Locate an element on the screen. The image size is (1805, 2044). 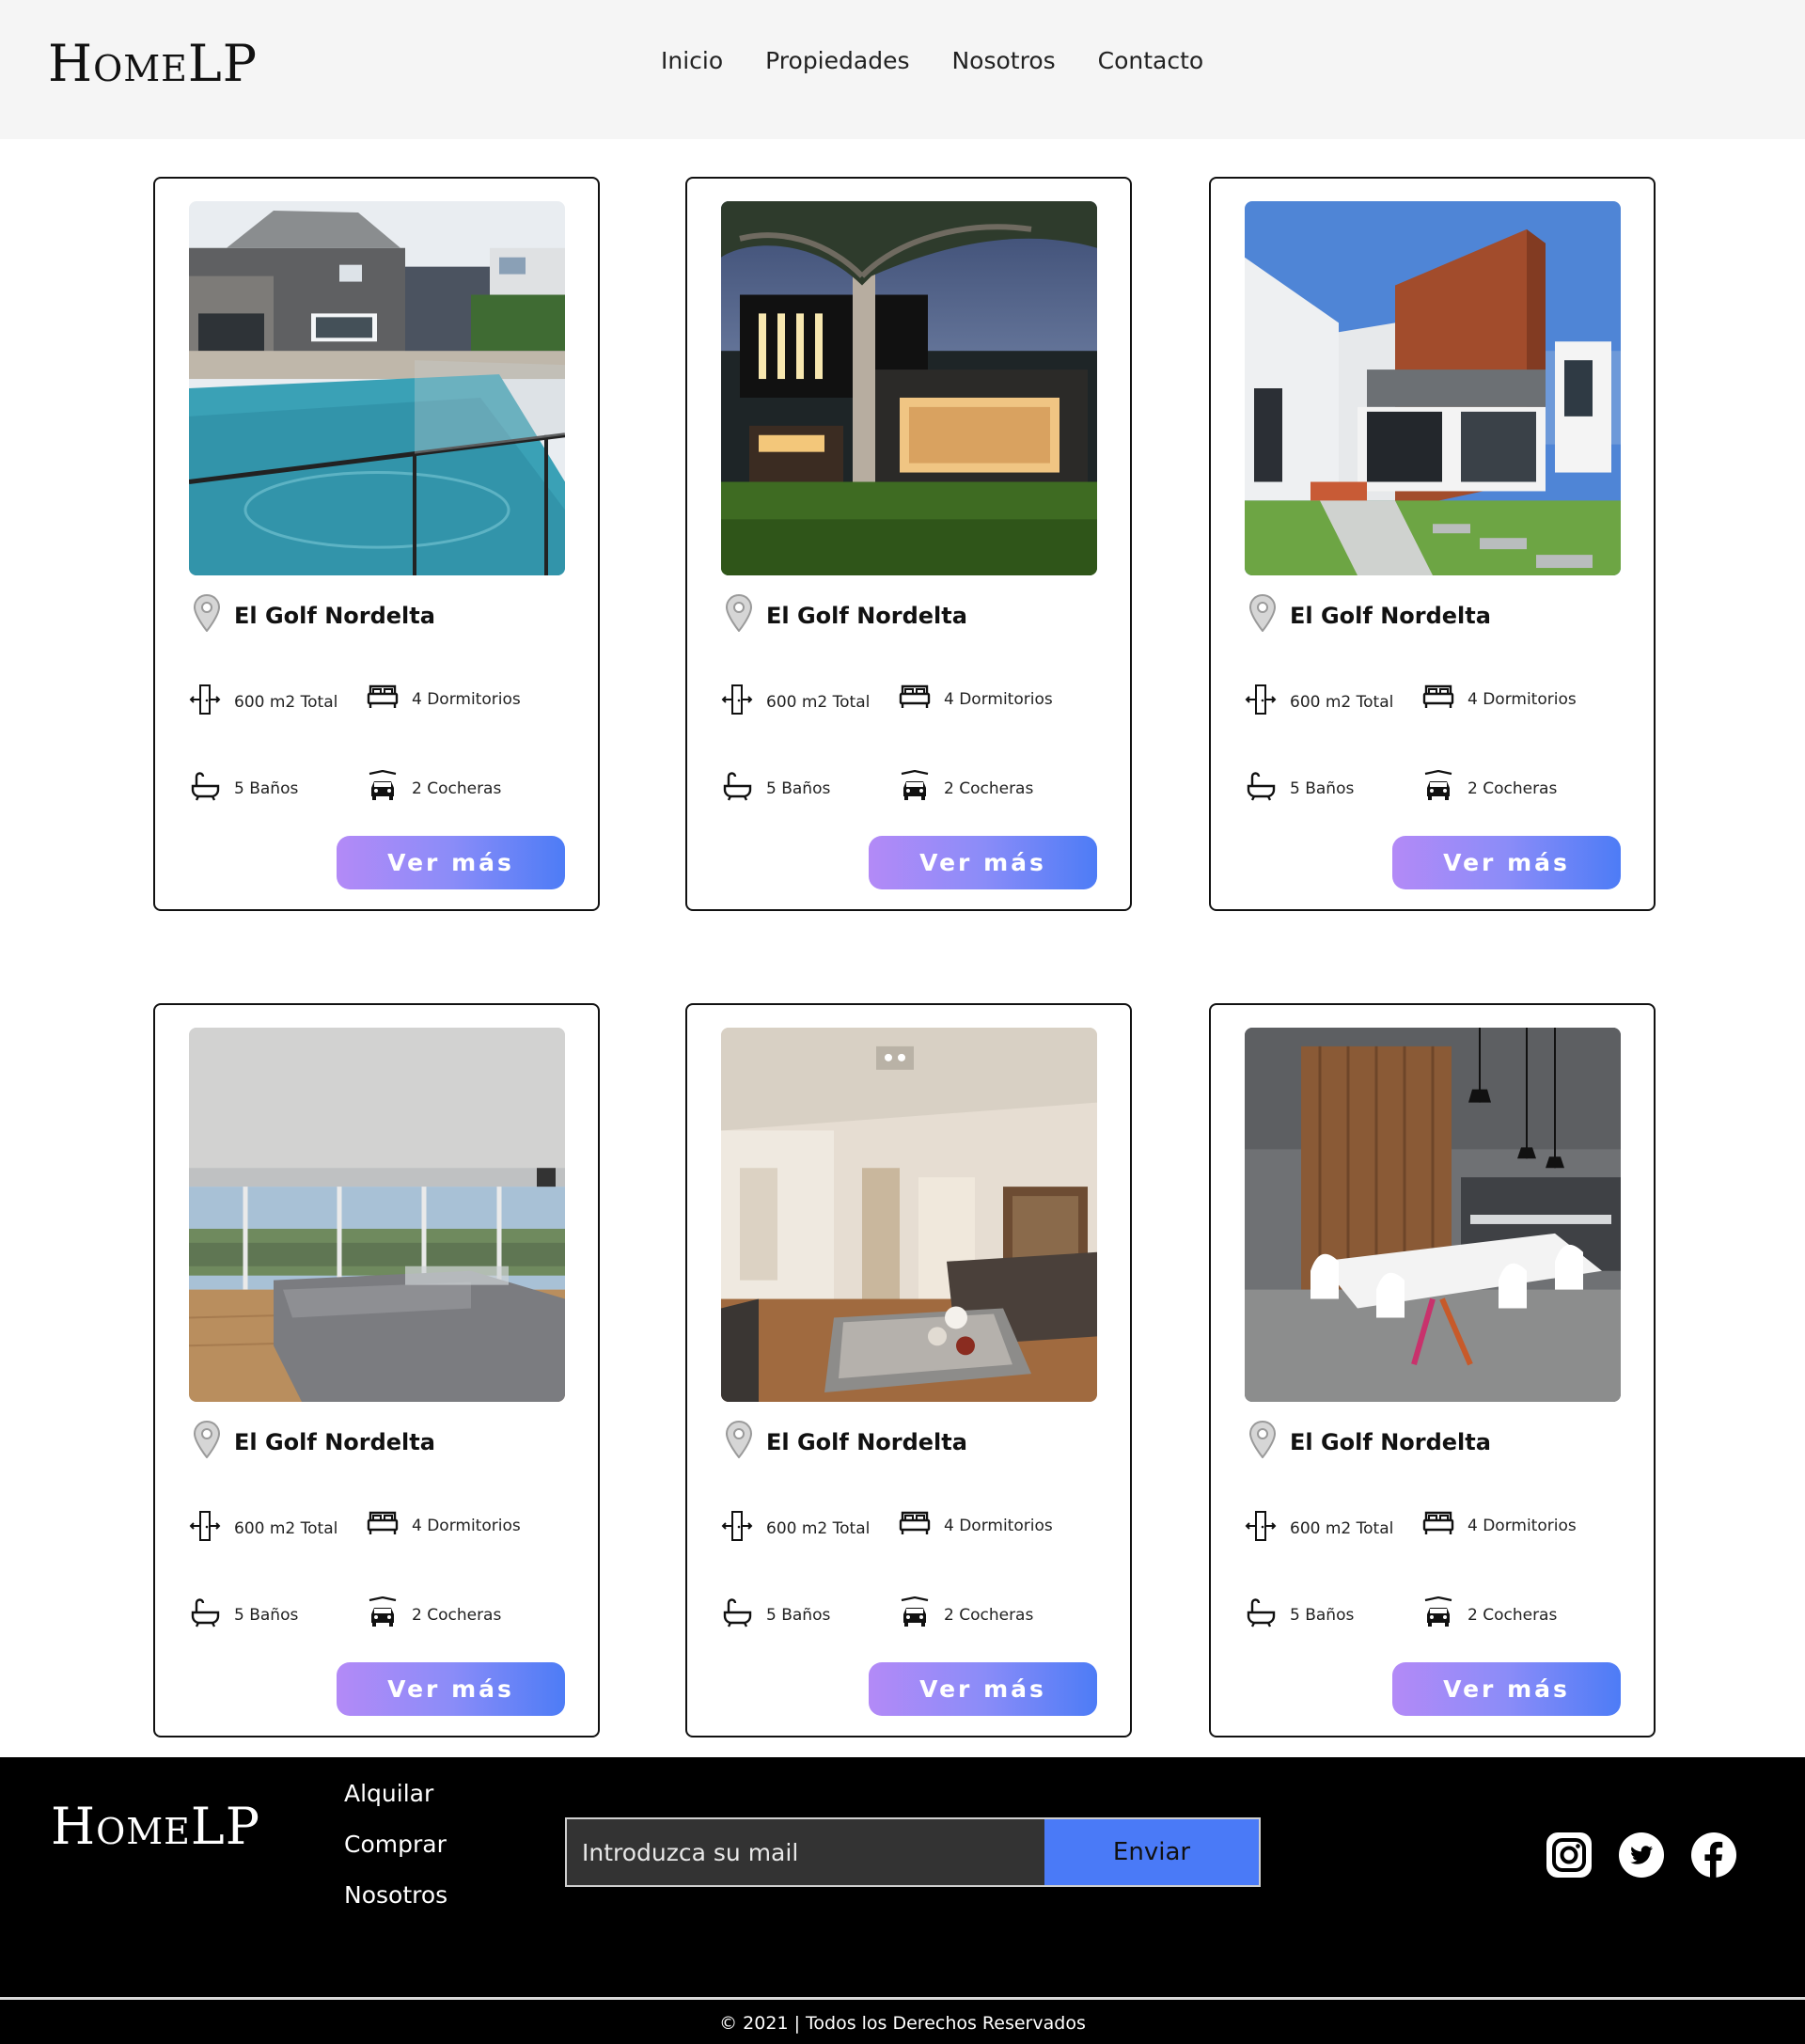
footer-link-comprar: Comprar is located at coordinates (395, 1844).